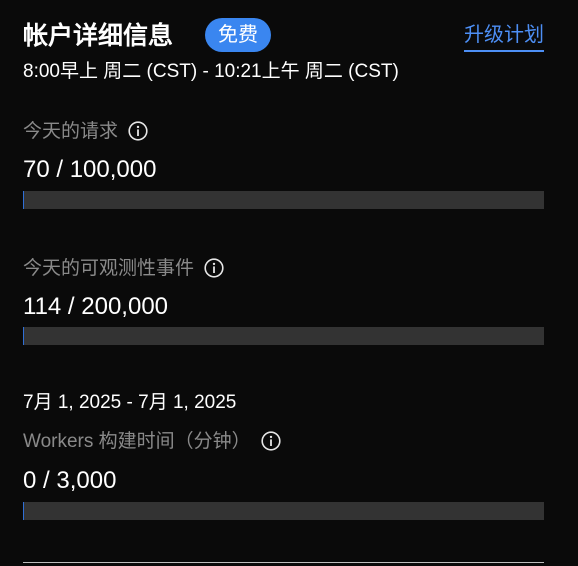  I want to click on observability-events-progress-bar, so click(283, 336).